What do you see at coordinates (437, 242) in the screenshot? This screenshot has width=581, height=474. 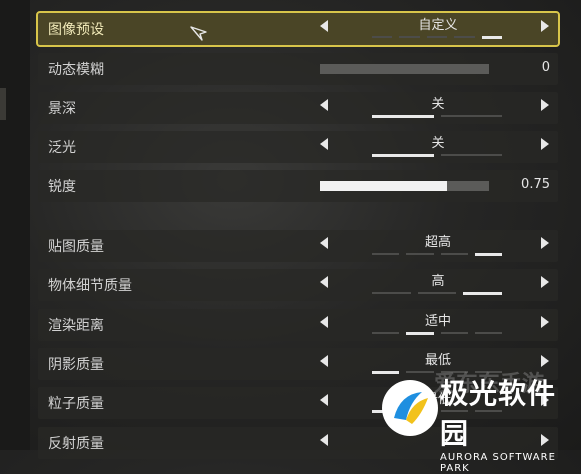 I see `setting-value: 超高` at bounding box center [437, 242].